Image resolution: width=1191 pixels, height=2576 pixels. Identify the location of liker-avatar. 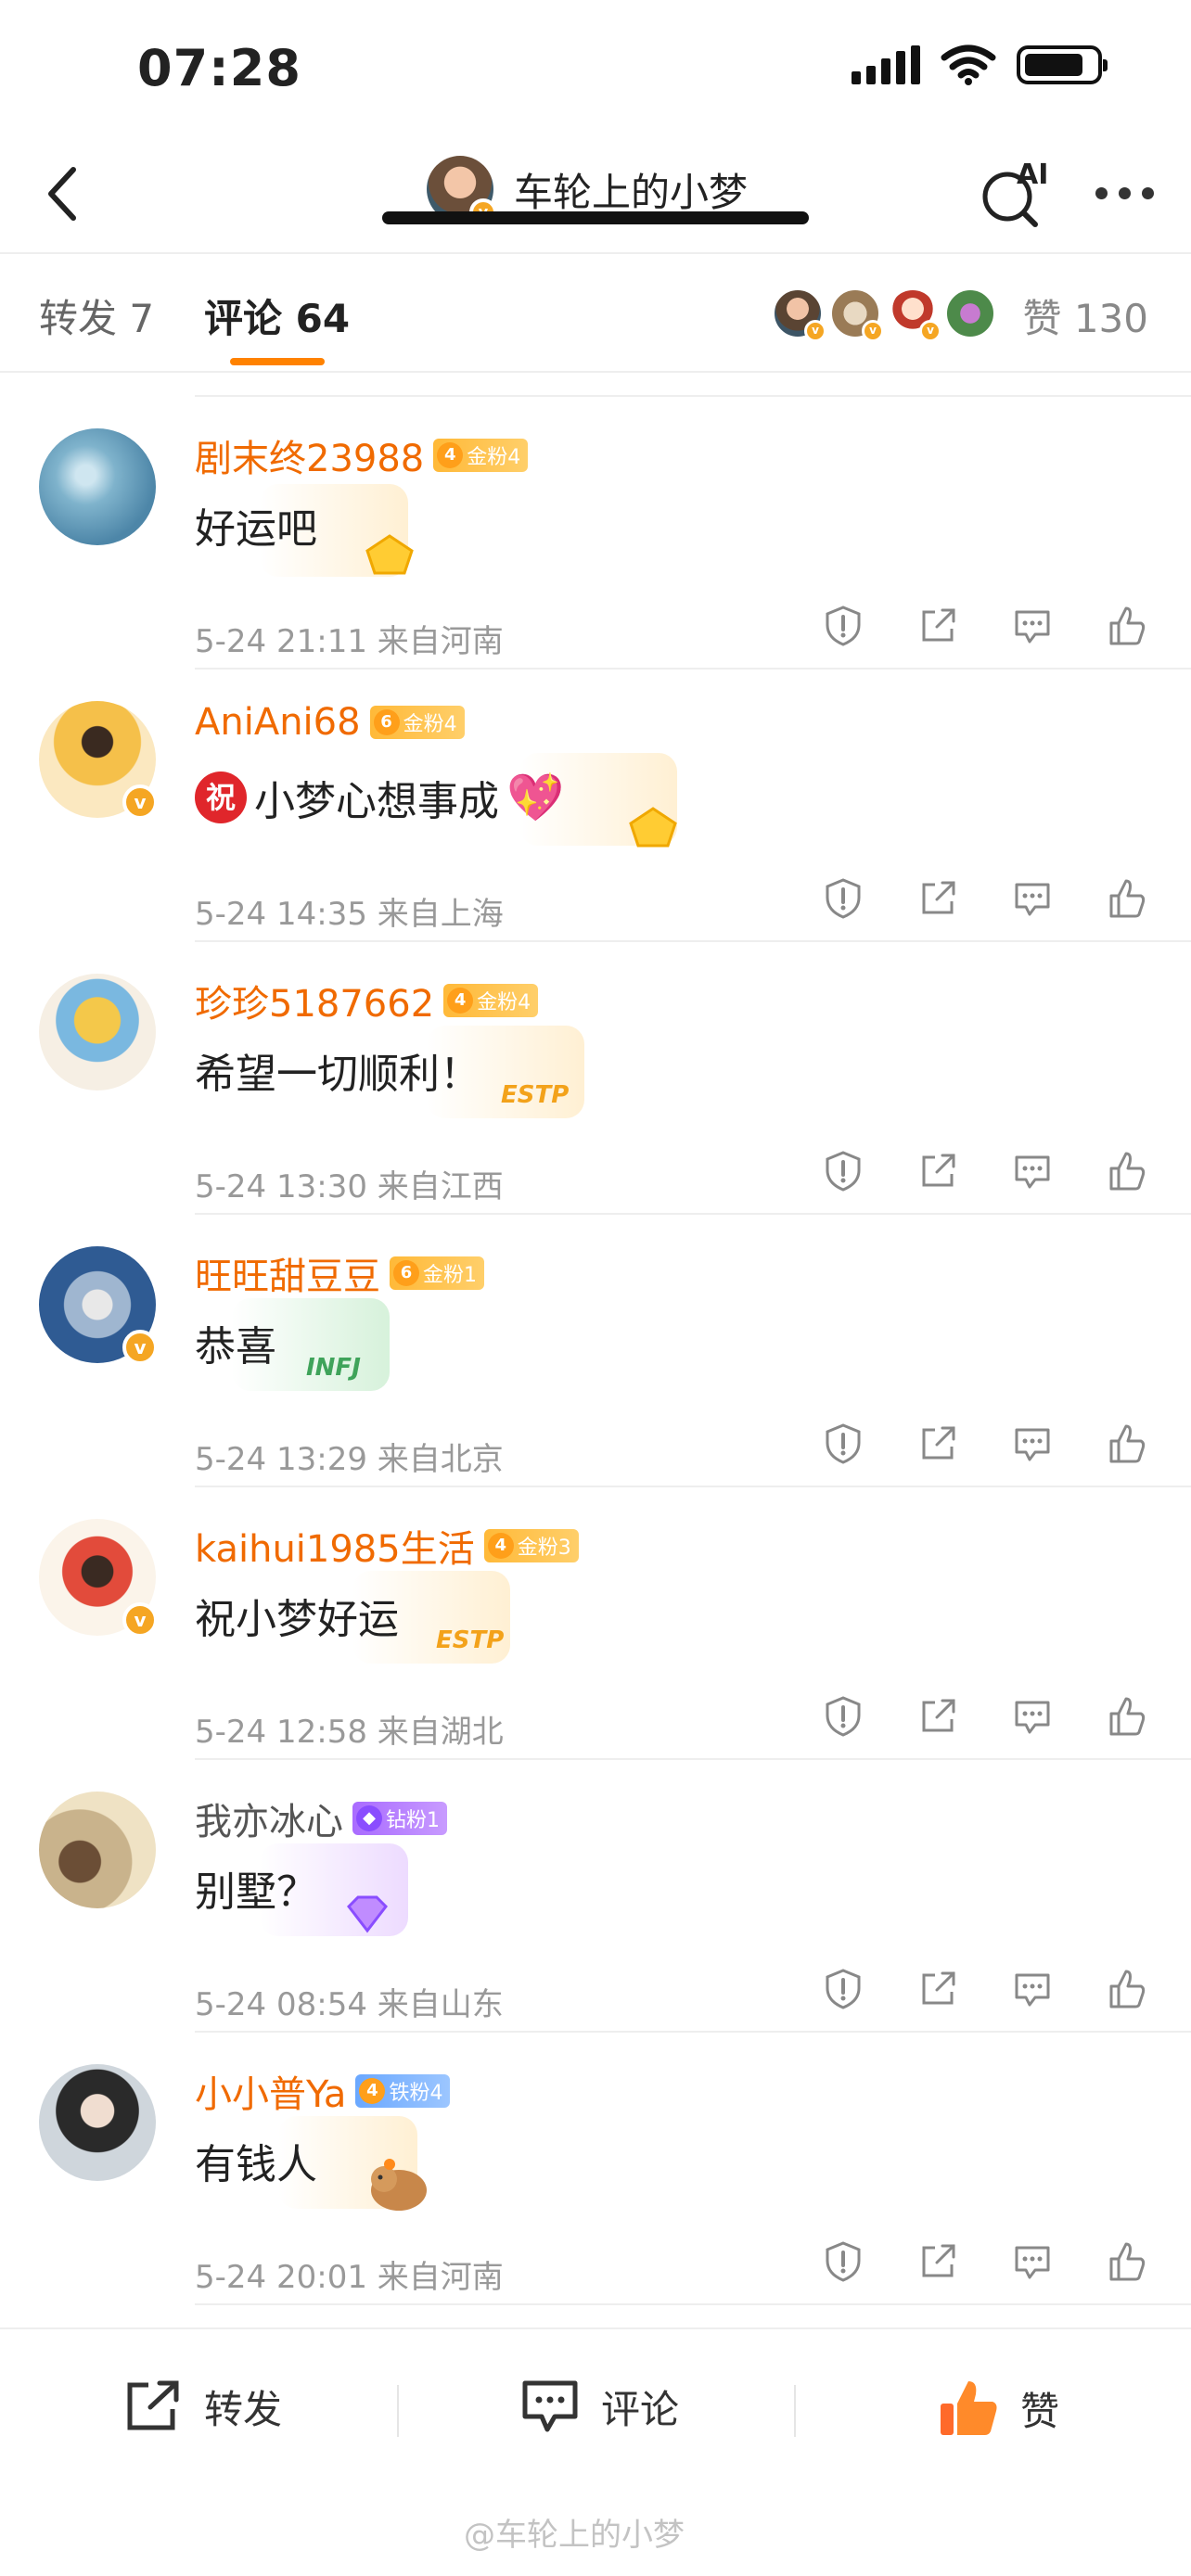
(970, 313).